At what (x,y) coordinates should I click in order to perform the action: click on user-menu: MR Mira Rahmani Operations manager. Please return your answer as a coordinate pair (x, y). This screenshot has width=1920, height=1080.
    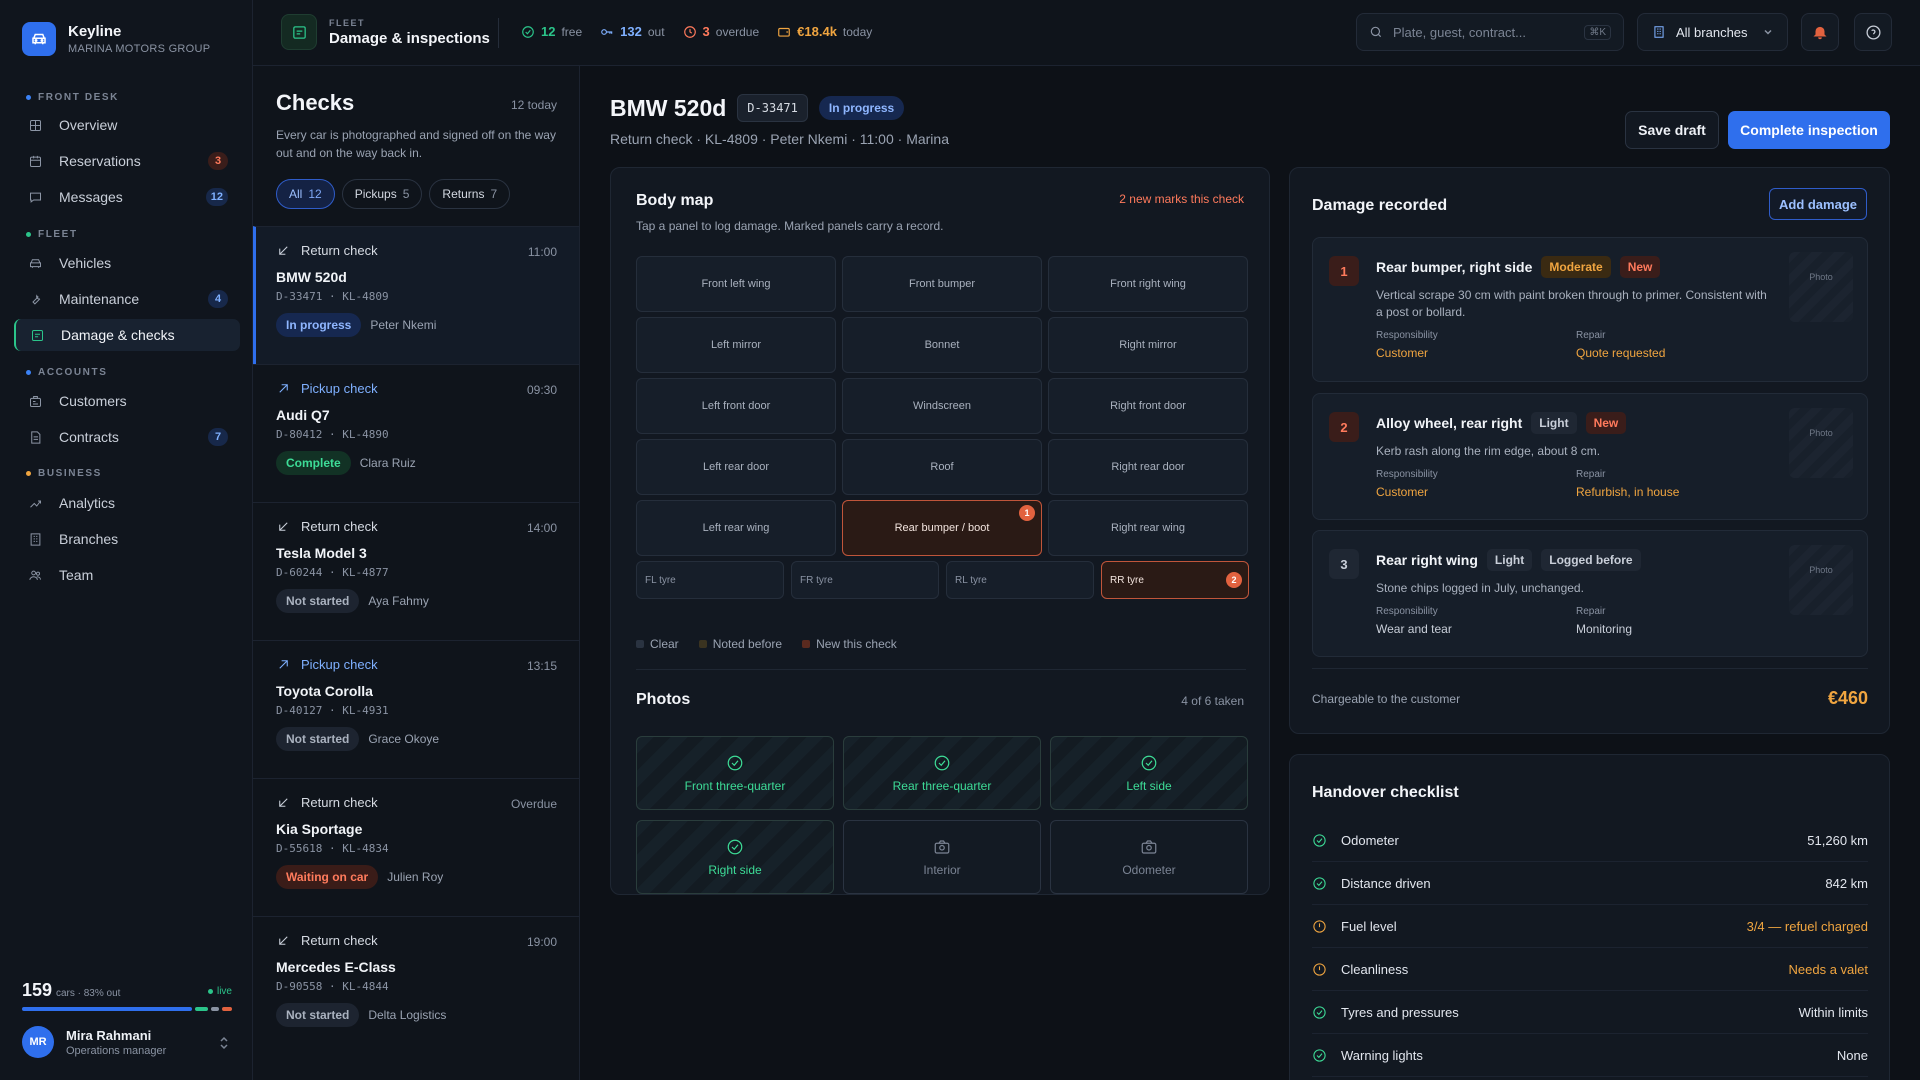
    Looking at the image, I should click on (125, 1042).